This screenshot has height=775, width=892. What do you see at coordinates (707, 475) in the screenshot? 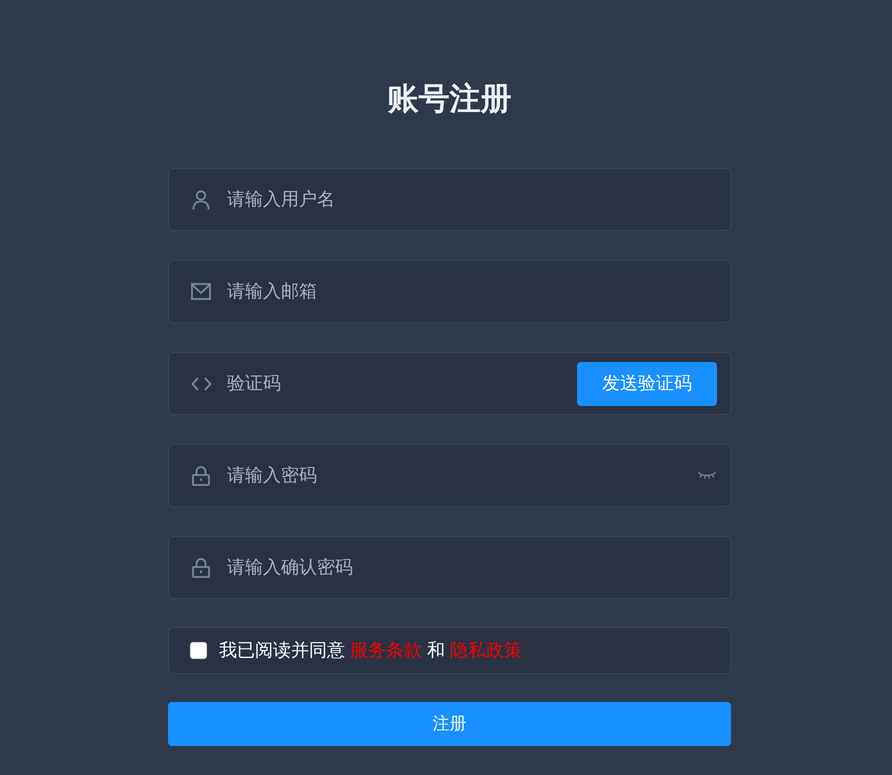
I see `eye-closed-icon` at bounding box center [707, 475].